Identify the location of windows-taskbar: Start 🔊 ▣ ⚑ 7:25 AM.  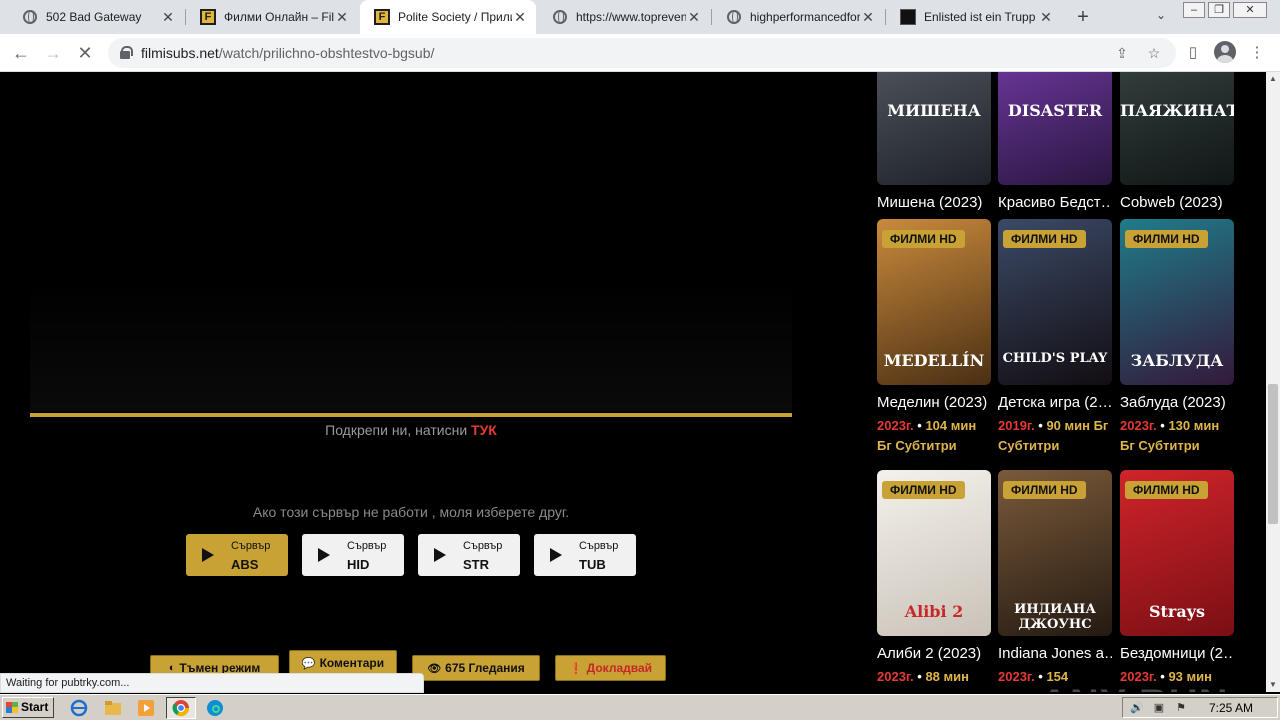
(640, 707).